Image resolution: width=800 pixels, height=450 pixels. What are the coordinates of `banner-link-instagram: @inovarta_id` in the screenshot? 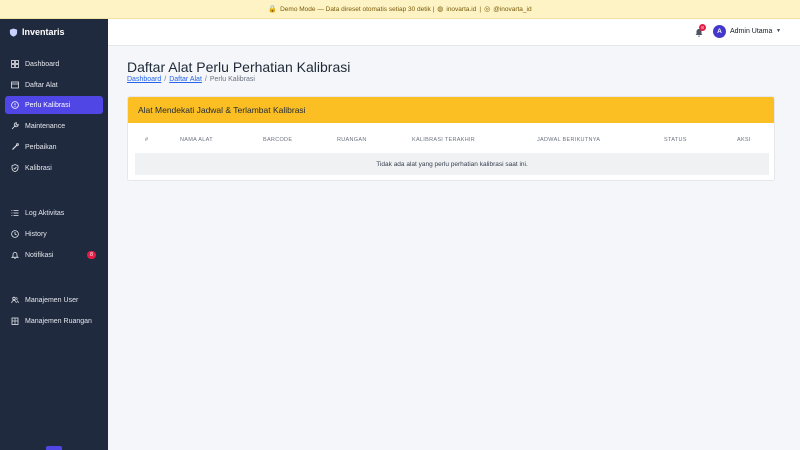 It's located at (512, 9).